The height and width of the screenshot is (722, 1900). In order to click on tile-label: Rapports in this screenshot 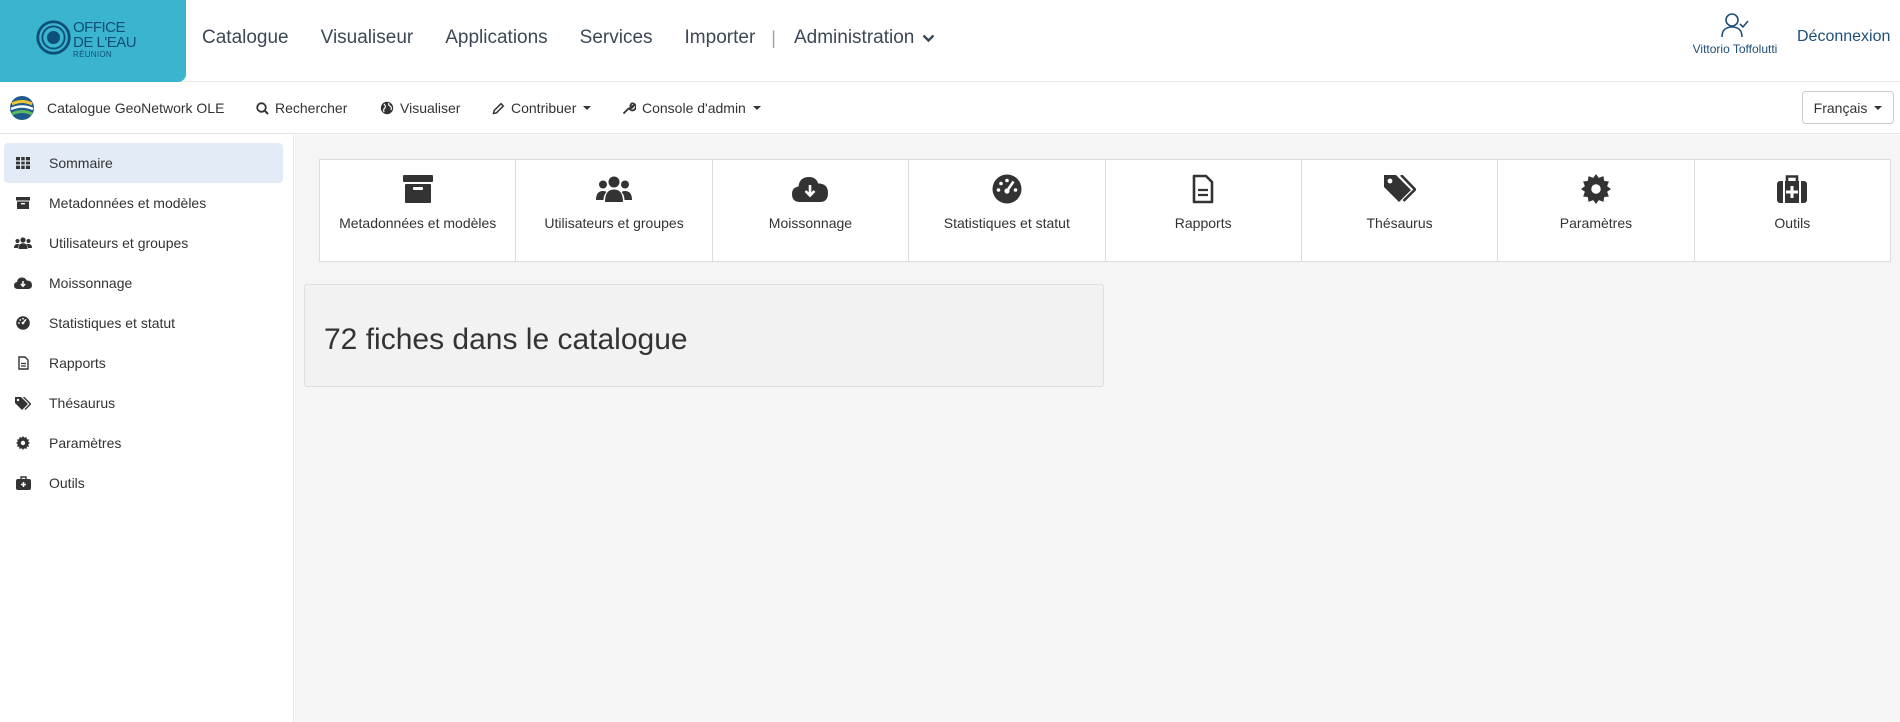, I will do `click(1203, 223)`.